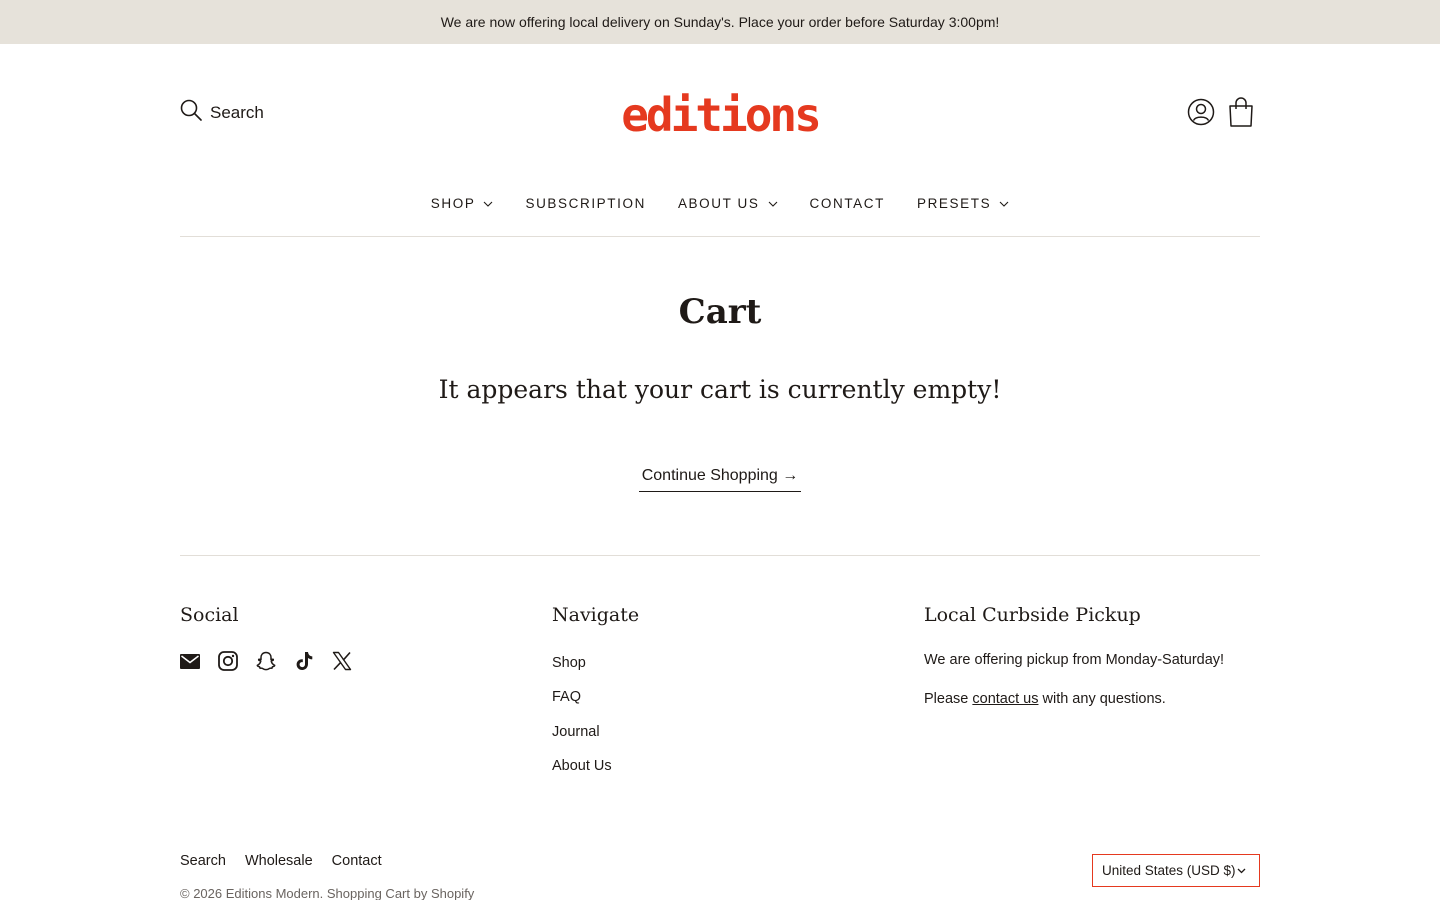  Describe the element at coordinates (304, 661) in the screenshot. I see `tiktok-icon` at that location.